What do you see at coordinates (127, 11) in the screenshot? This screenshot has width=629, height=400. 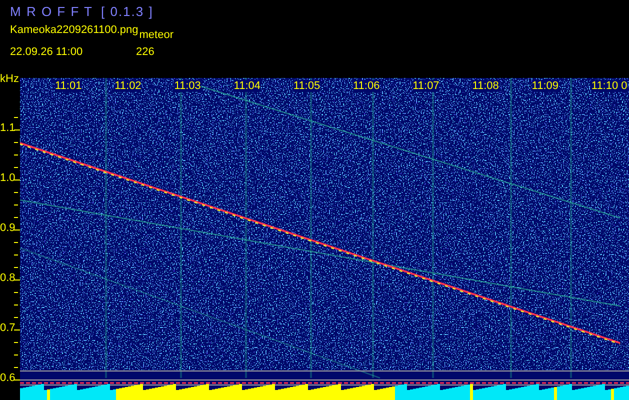 I see `app-version: [ 0.1.3 ]` at bounding box center [127, 11].